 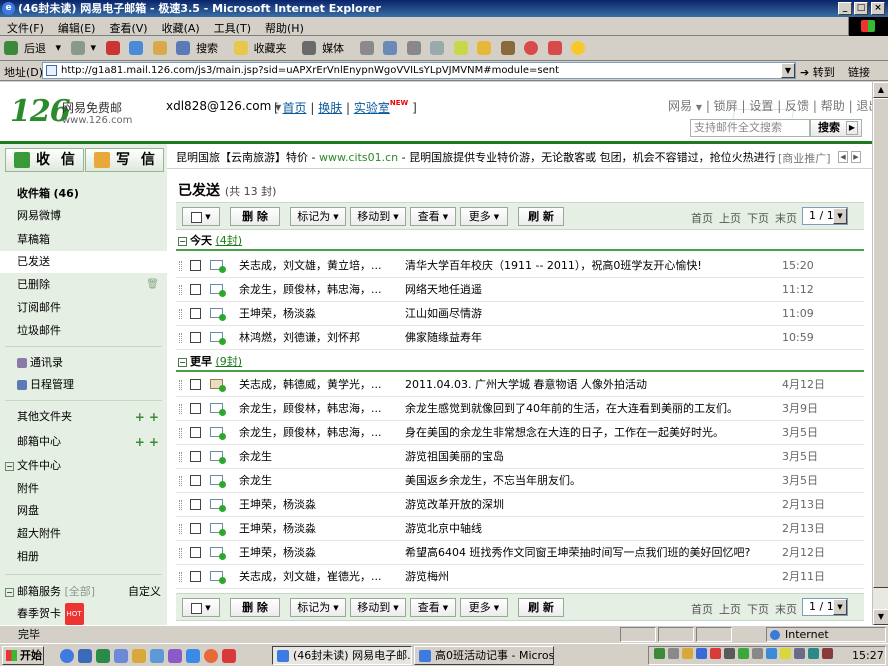 I want to click on table-row: 余龙生 游览祖国美丽的宝岛 3月5日, so click(x=520, y=457).